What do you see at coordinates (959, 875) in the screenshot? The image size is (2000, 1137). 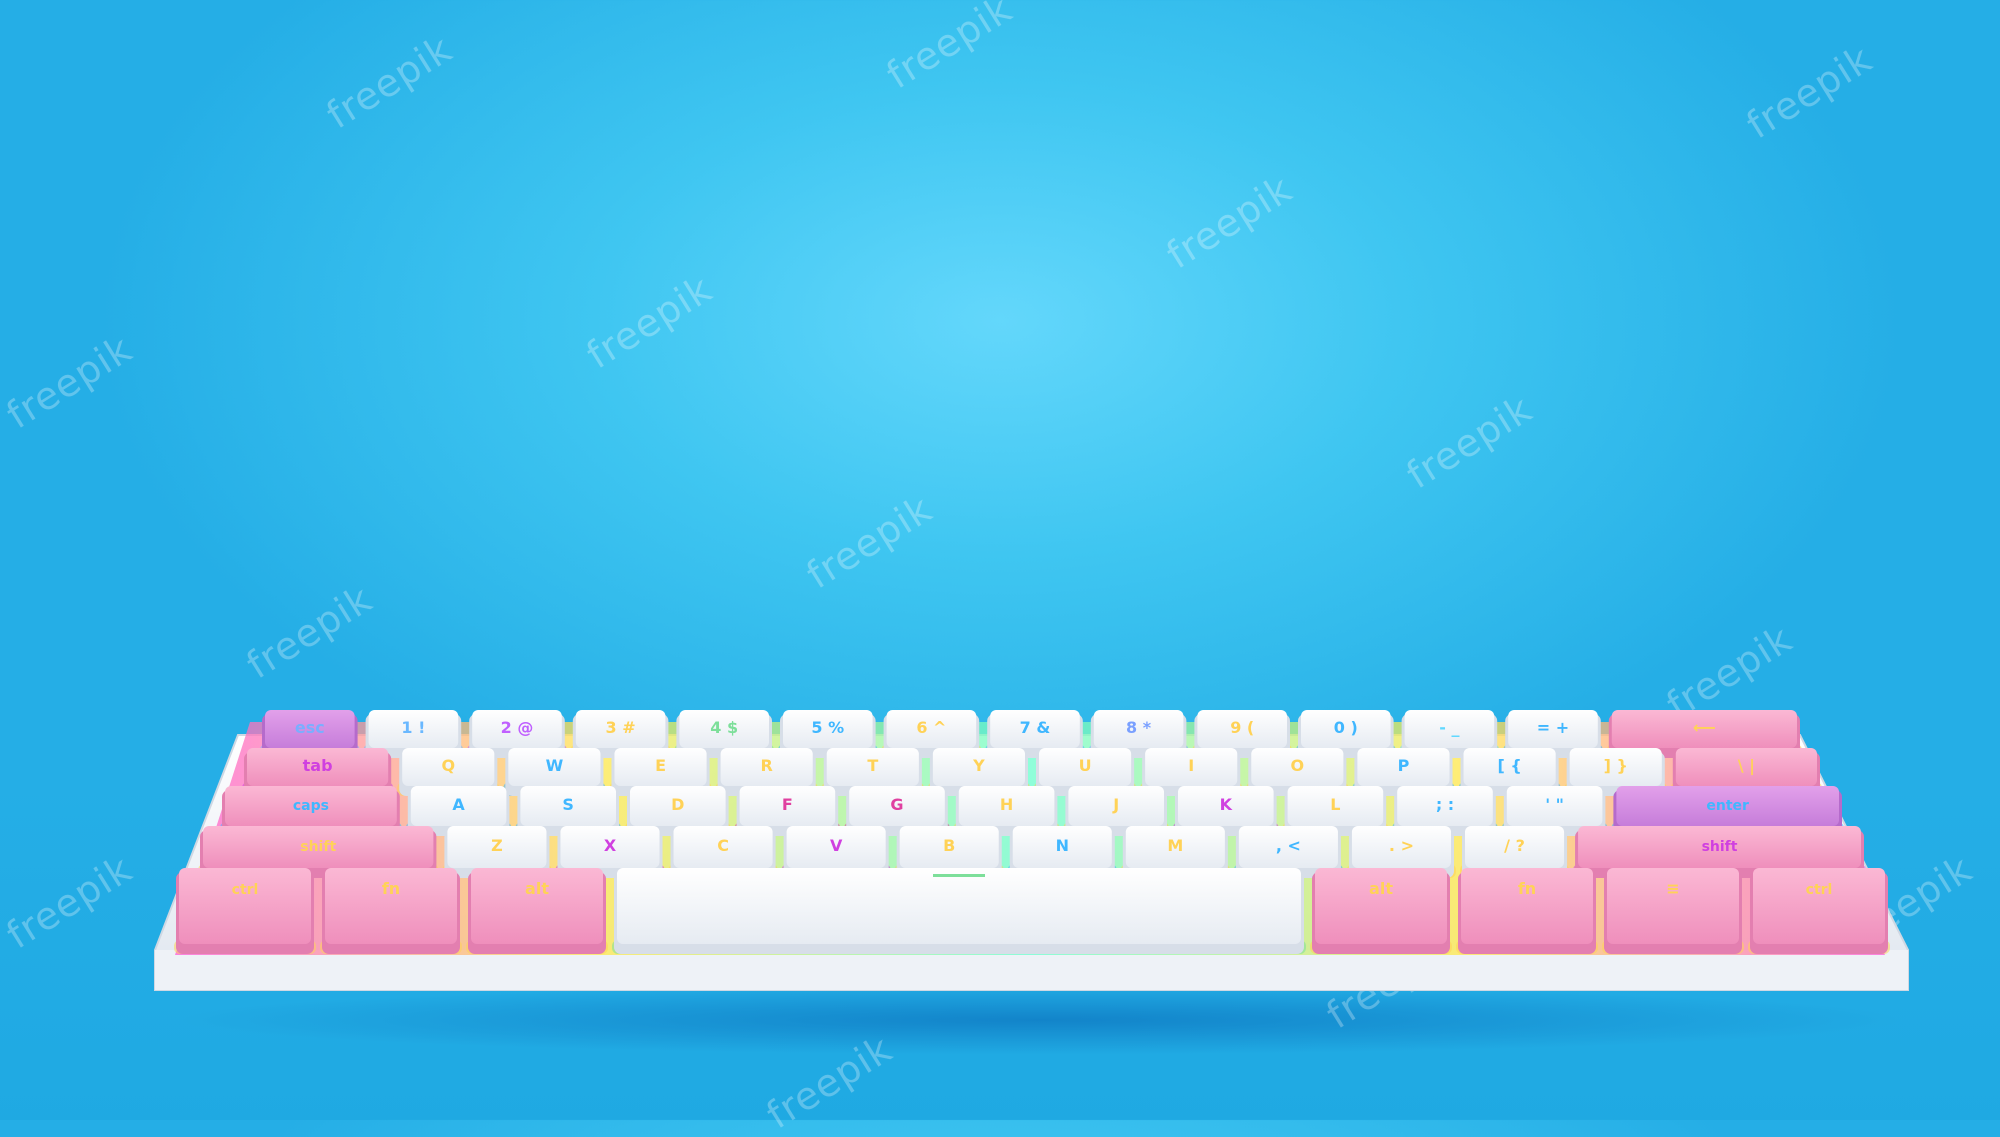 I see `spacebar-indicator` at bounding box center [959, 875].